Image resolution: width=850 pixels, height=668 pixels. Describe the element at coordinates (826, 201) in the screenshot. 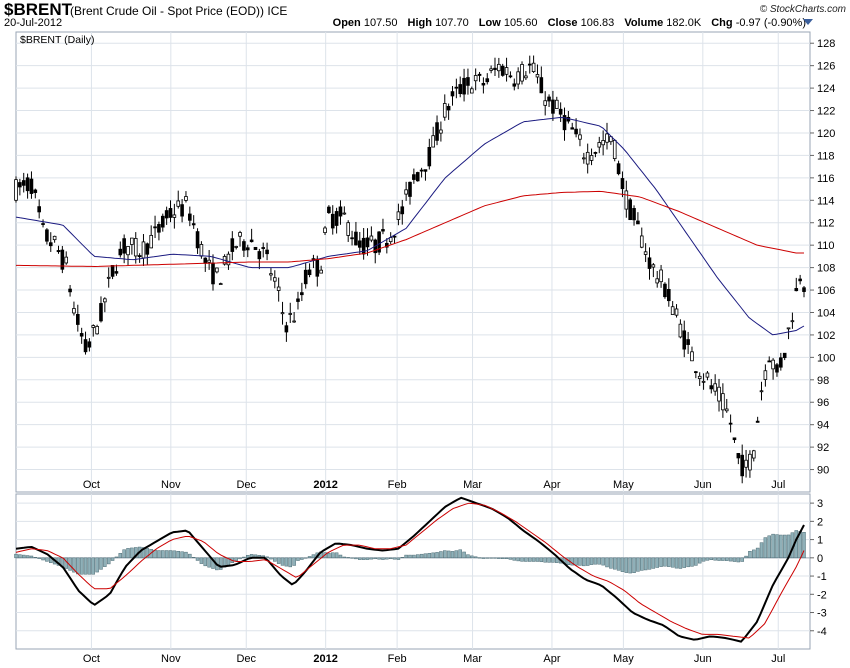

I see `price-y-tick-label: 114` at that location.